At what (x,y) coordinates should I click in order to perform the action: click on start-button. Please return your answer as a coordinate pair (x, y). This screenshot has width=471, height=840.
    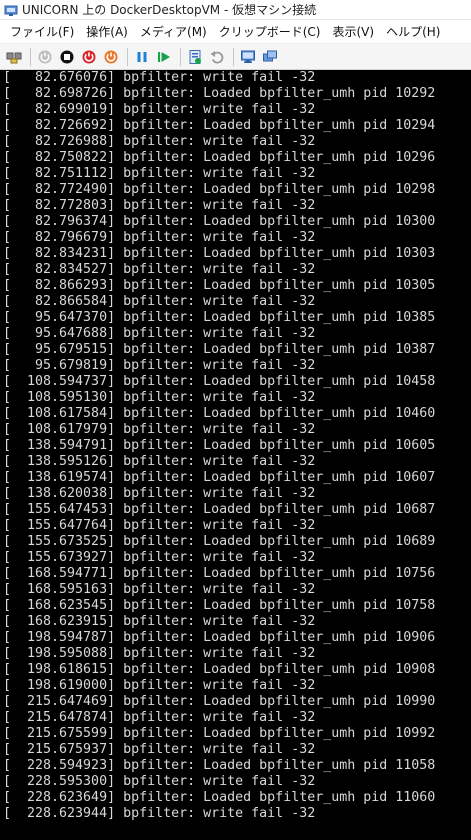
    Looking at the image, I should click on (45, 57).